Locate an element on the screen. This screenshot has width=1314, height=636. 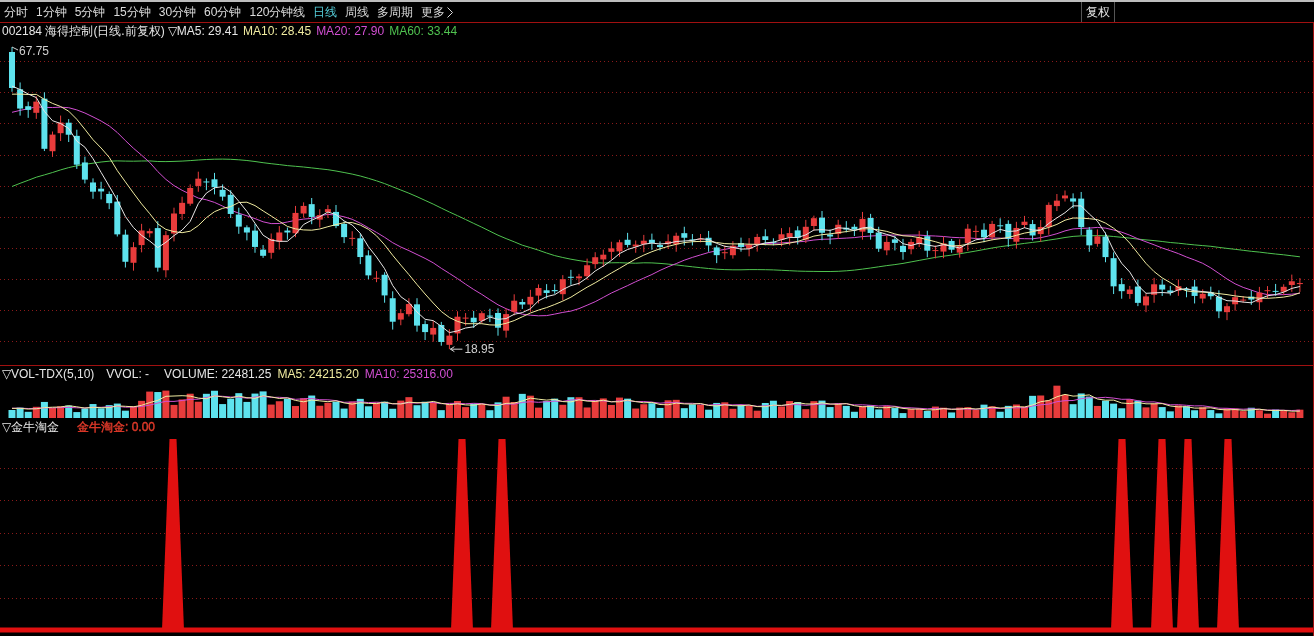
period-tab: 120分钟线 is located at coordinates (277, 12).